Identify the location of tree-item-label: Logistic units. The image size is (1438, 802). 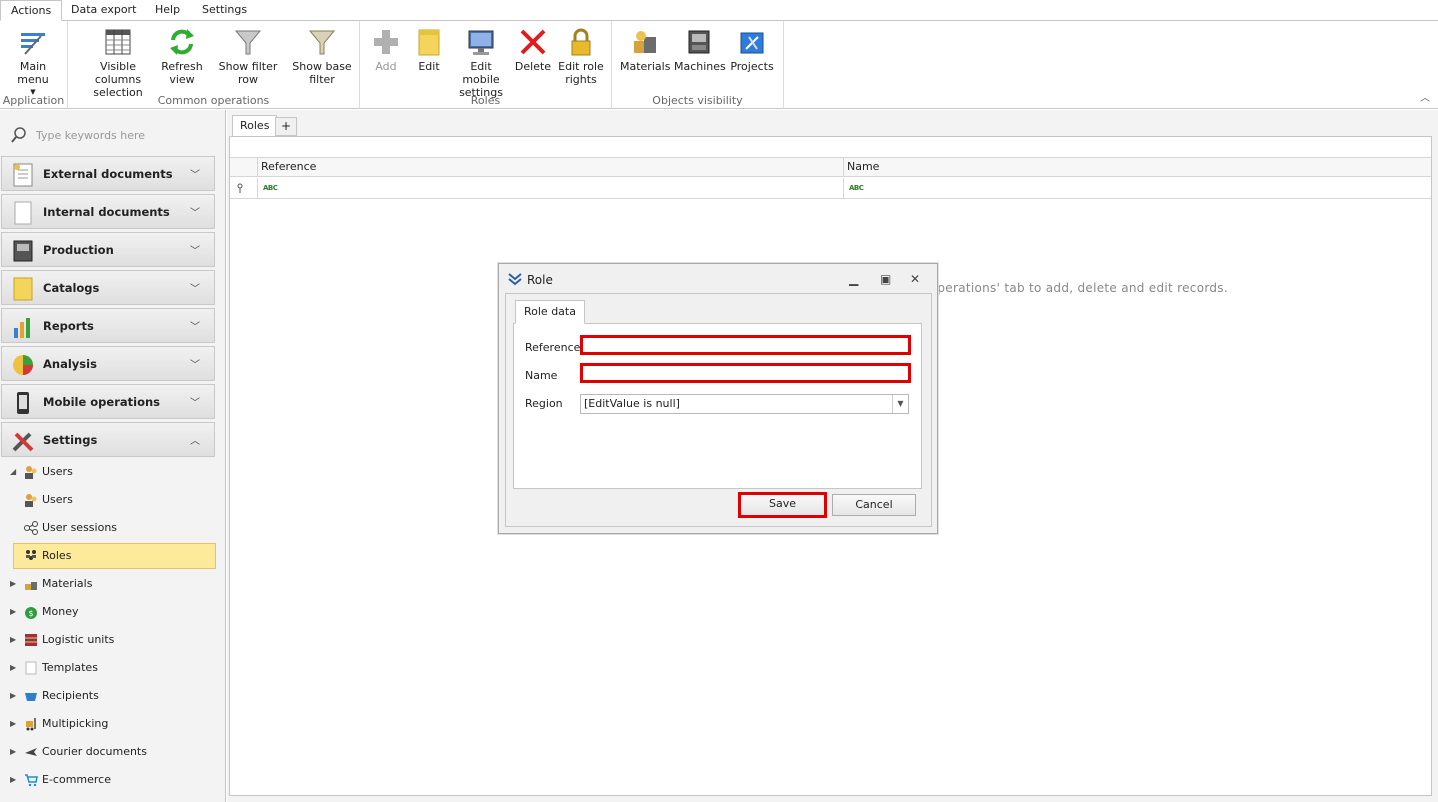
(78, 639).